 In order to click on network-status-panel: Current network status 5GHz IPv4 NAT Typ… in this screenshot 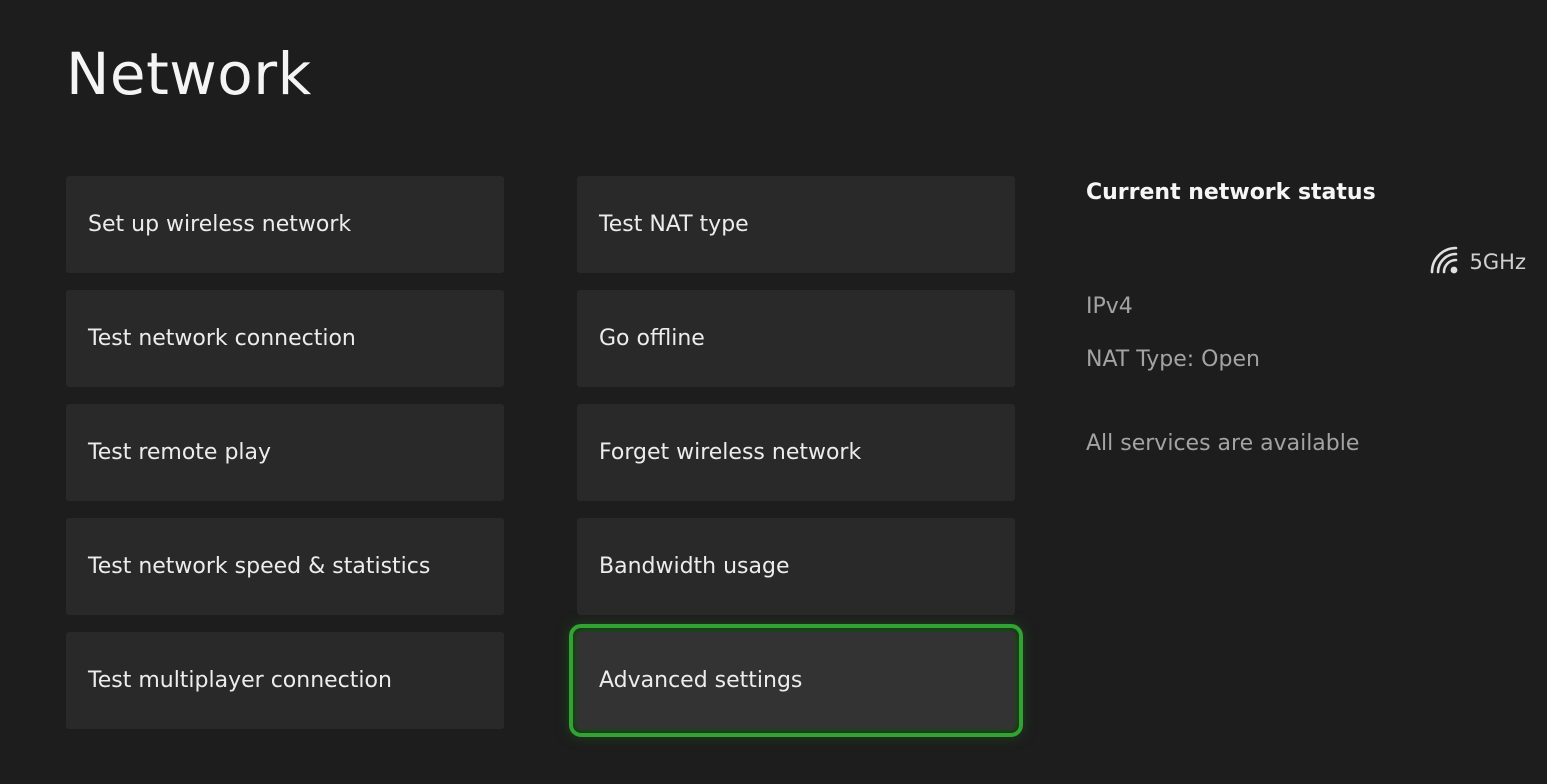, I will do `click(1306, 318)`.